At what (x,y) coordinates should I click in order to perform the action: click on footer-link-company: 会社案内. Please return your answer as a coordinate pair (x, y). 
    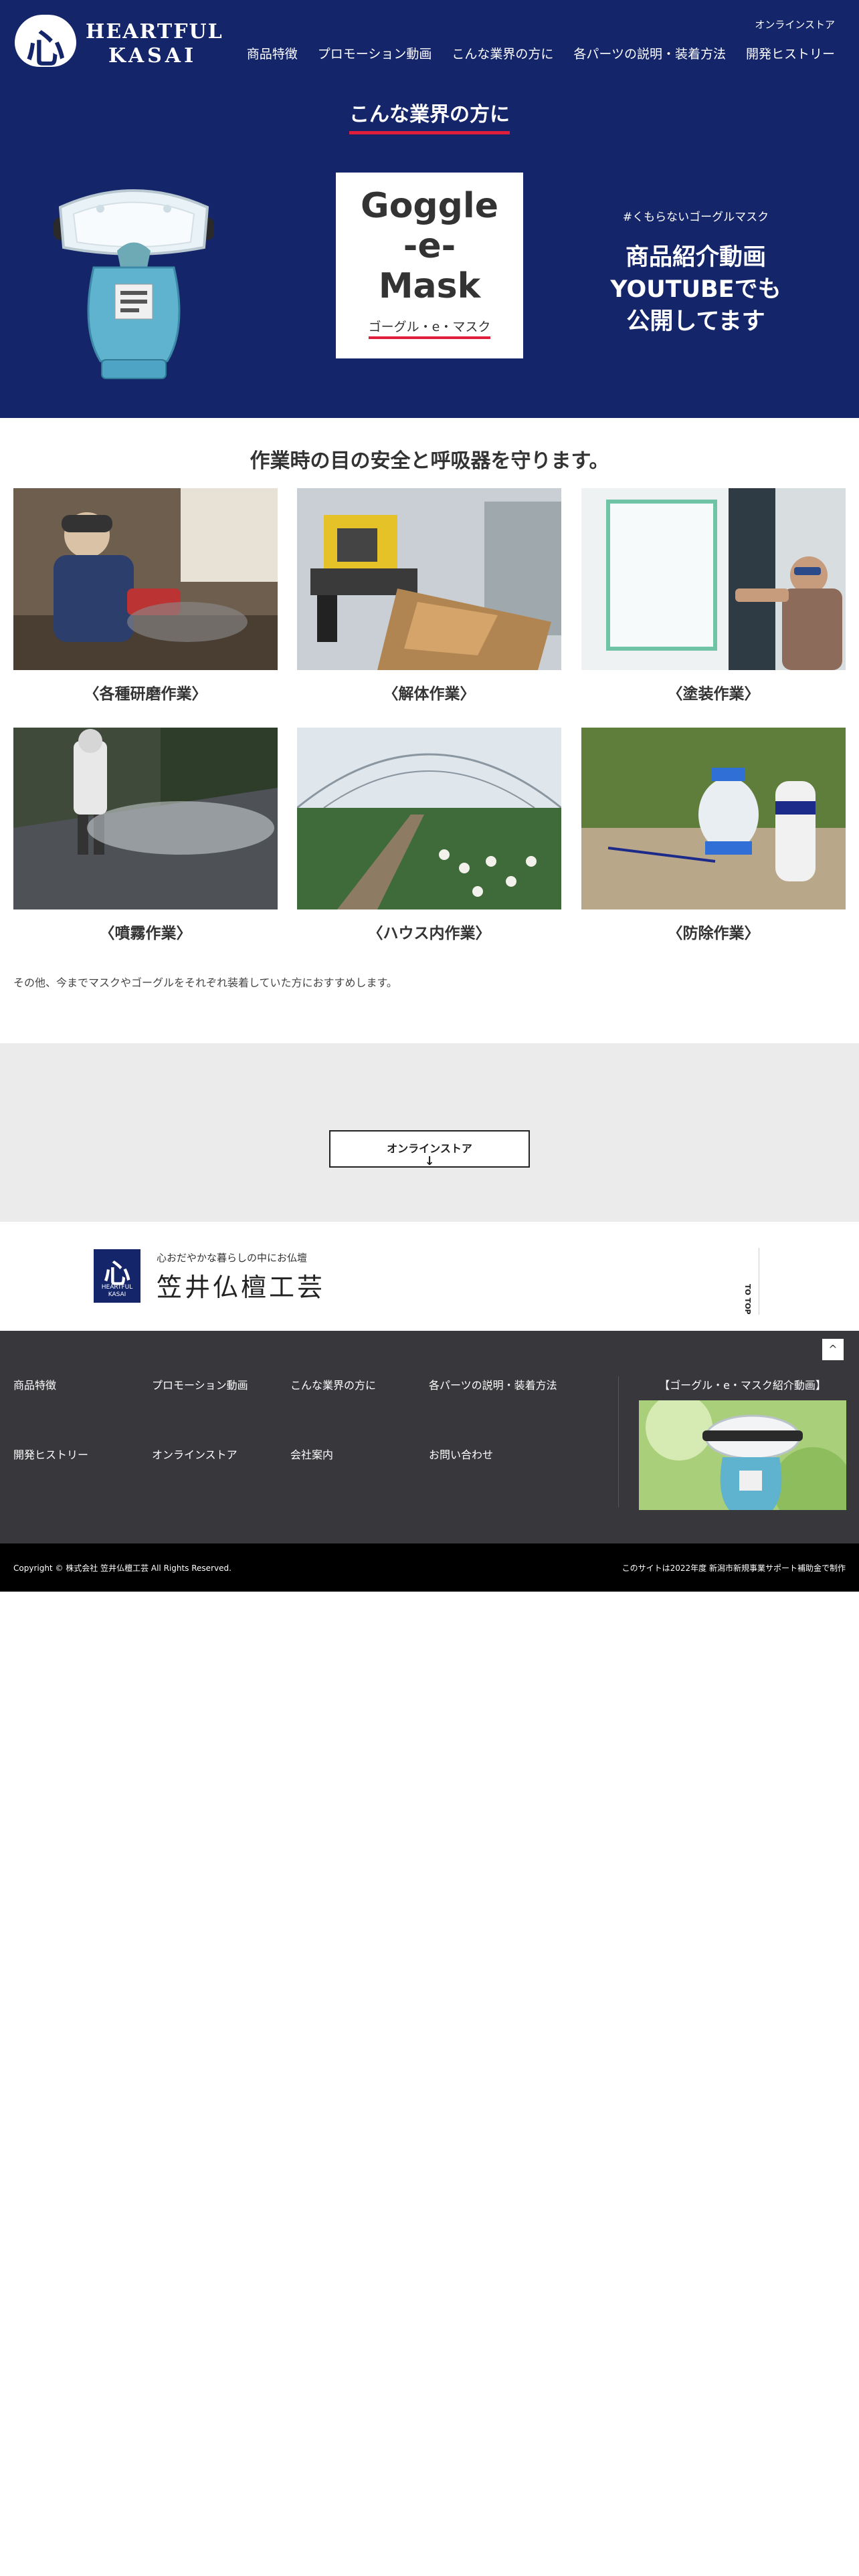
    Looking at the image, I should click on (311, 1454).